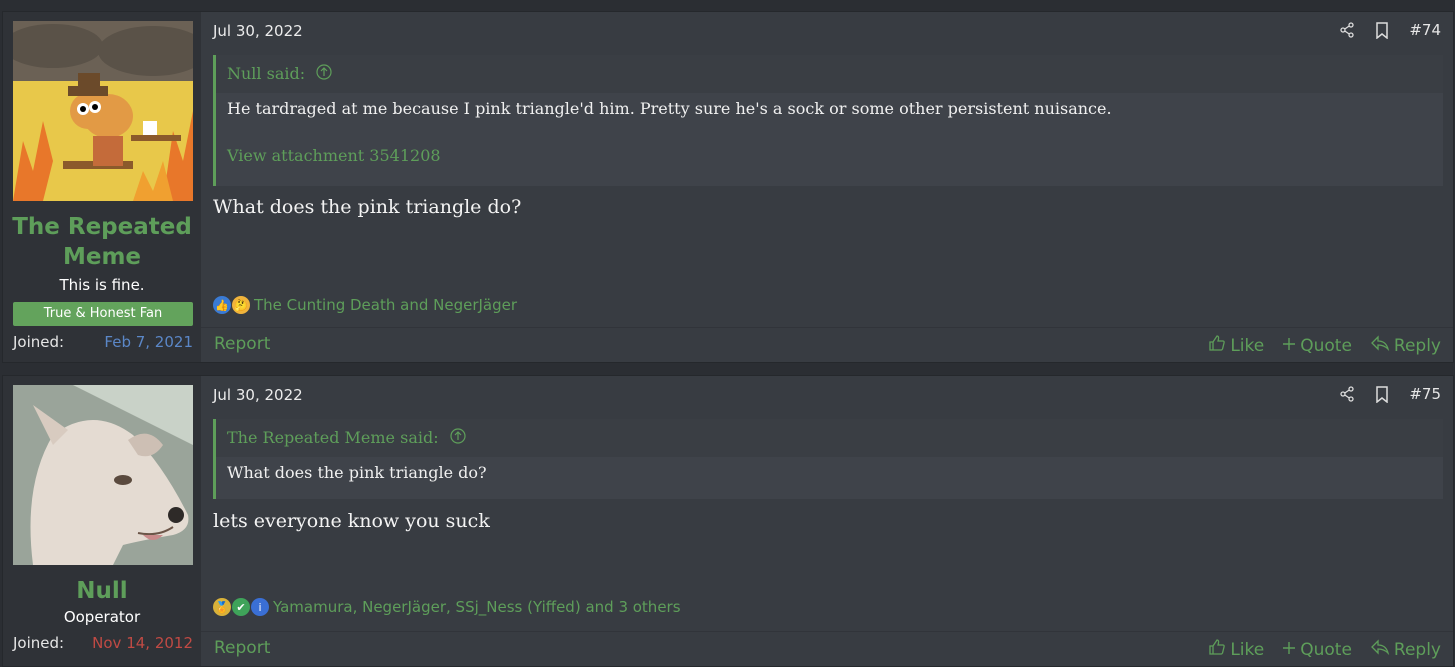 The image size is (1455, 667). Describe the element at coordinates (367, 207) in the screenshot. I see `message-text: What does the pink triangle do?` at that location.